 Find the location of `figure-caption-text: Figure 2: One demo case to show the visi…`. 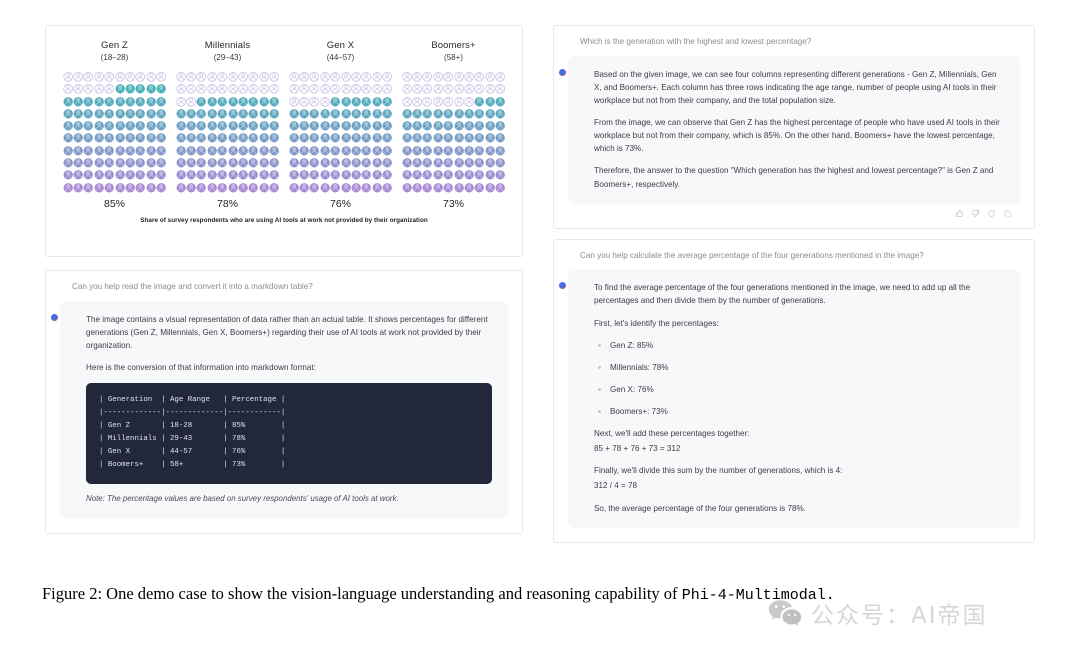

figure-caption-text: Figure 2: One demo case to show the visi… is located at coordinates (362, 593).